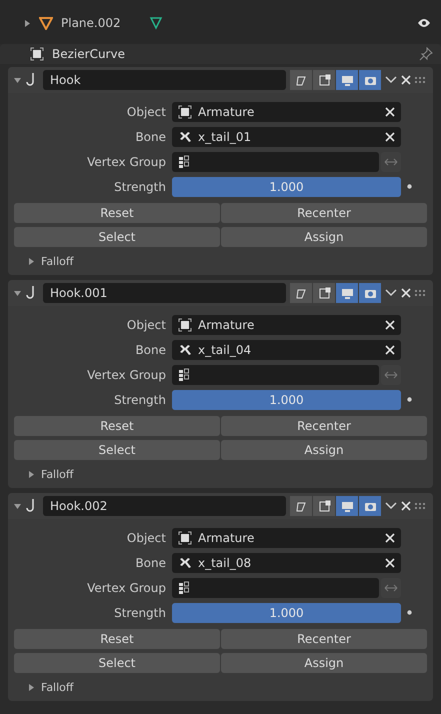 This screenshot has width=441, height=714. I want to click on object-field: x_tail_01, so click(286, 136).